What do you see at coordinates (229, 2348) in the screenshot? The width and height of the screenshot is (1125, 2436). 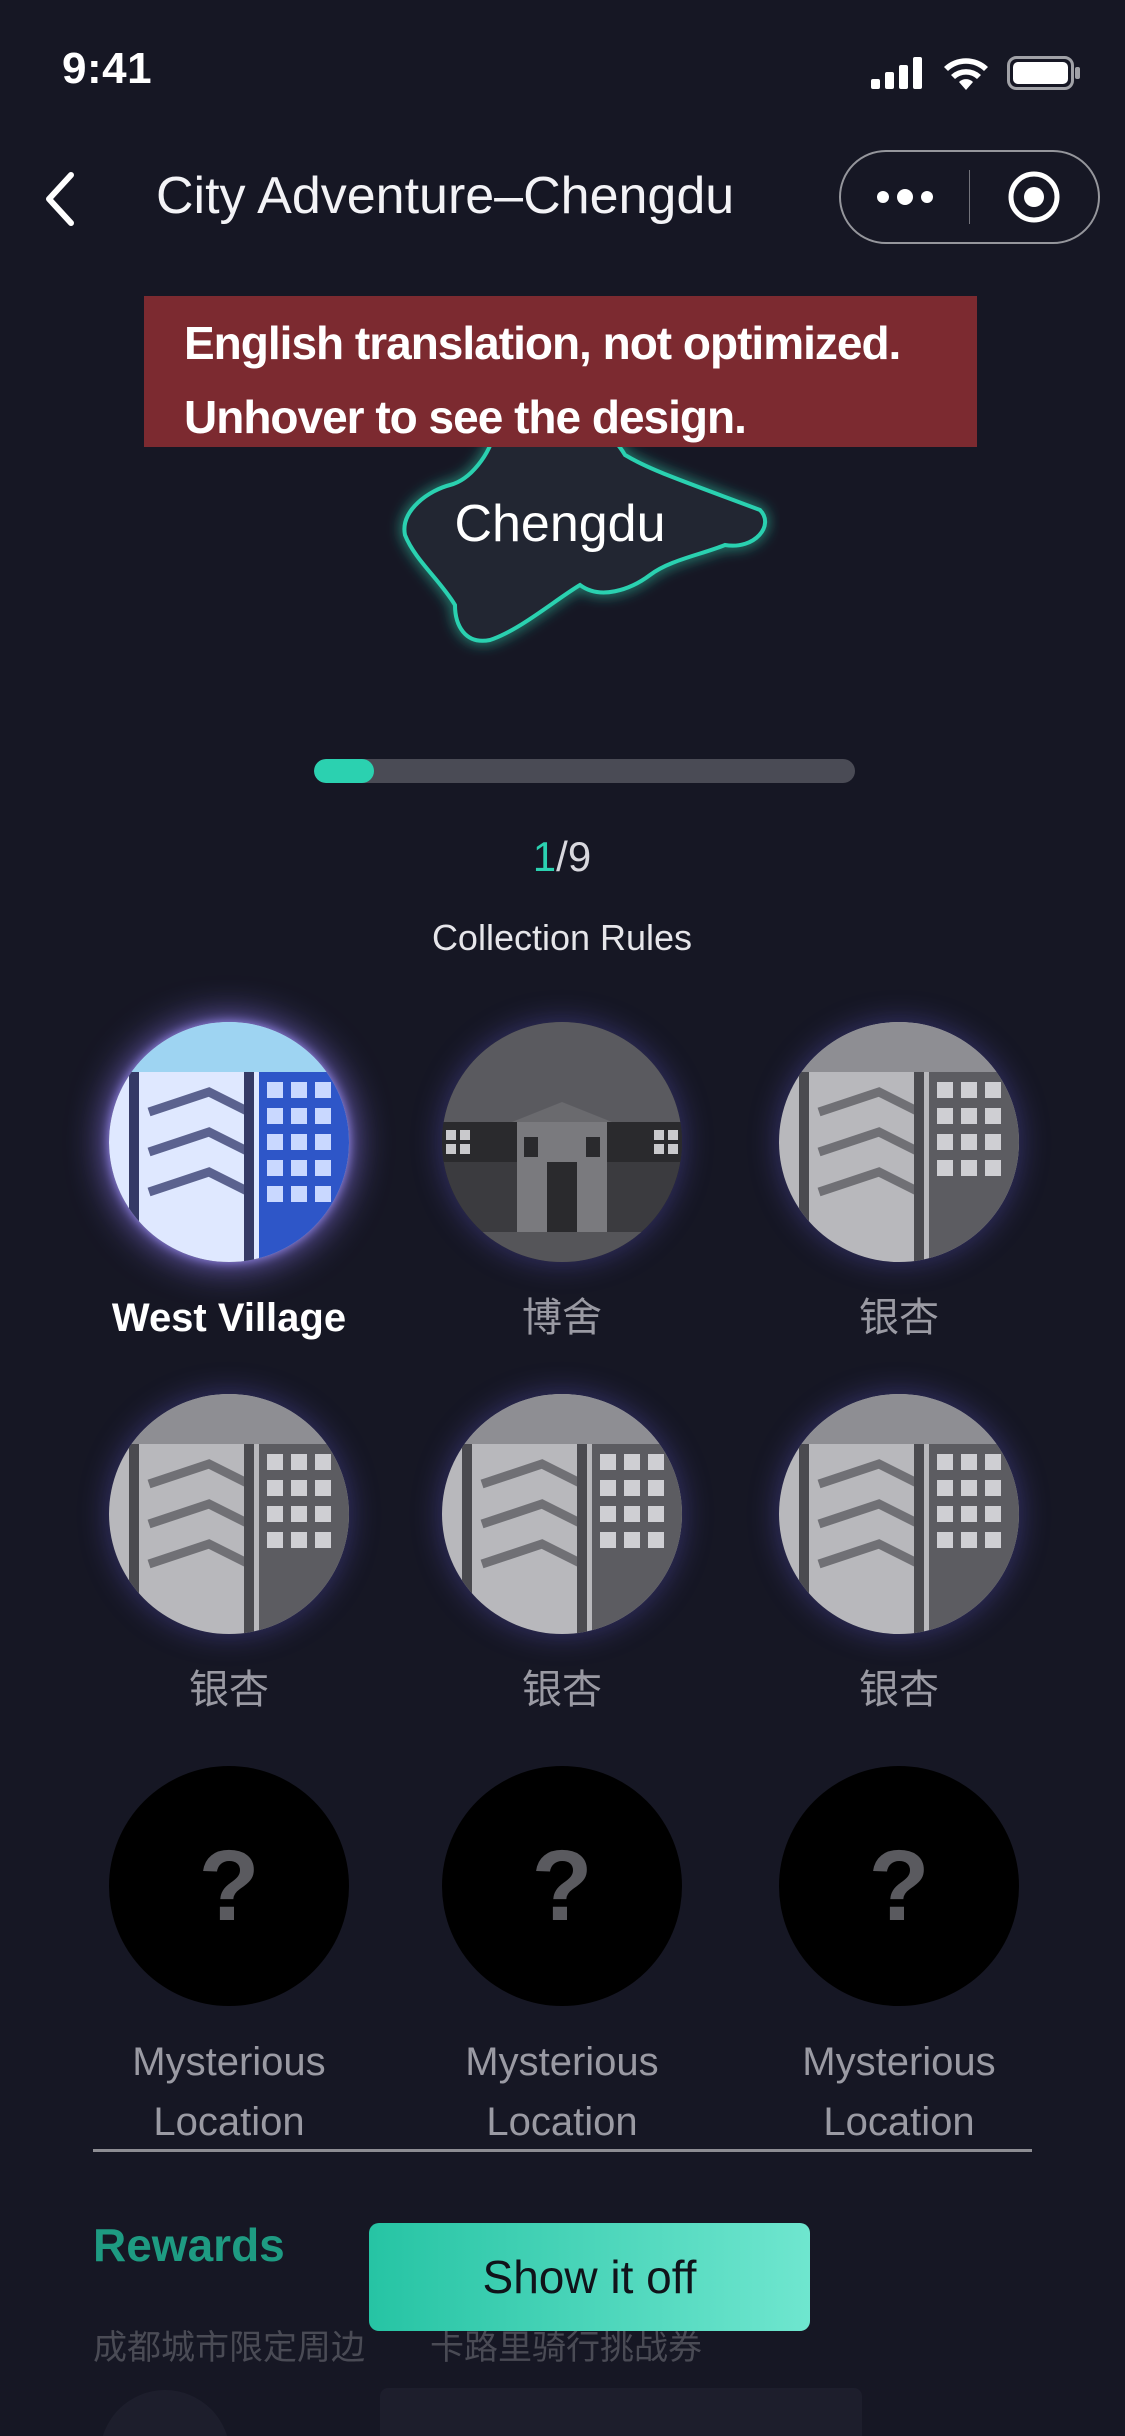 I see `reward-item: 成都城市限定周边` at bounding box center [229, 2348].